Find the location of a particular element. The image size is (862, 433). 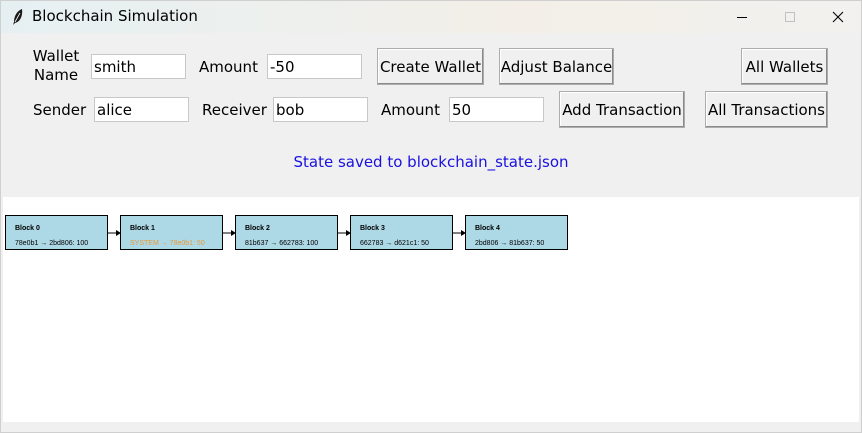

block-transaction: 662783 → d621c1: 50 is located at coordinates (394, 243).